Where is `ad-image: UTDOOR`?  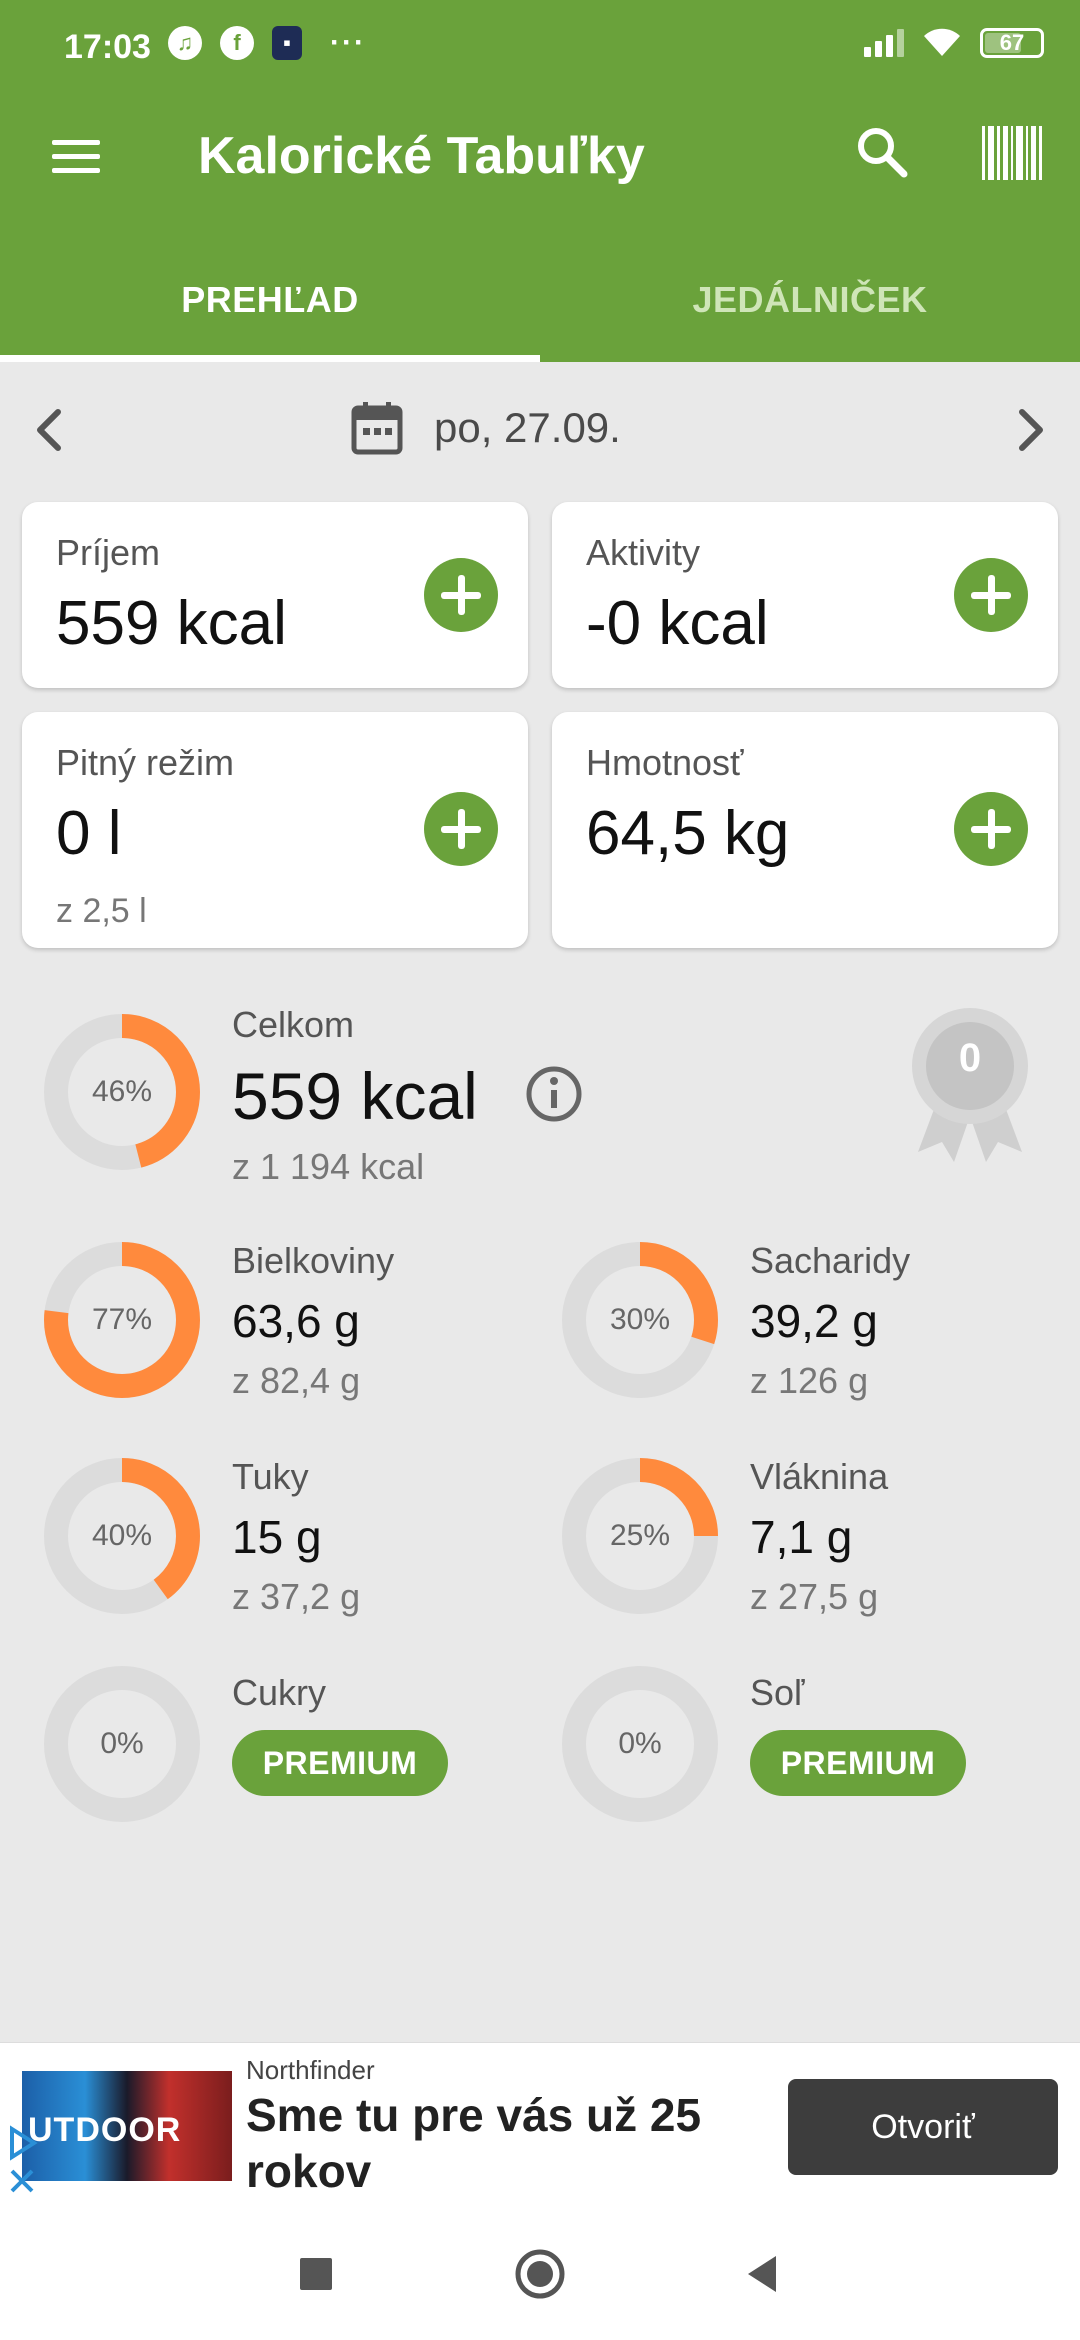 ad-image: UTDOOR is located at coordinates (127, 2126).